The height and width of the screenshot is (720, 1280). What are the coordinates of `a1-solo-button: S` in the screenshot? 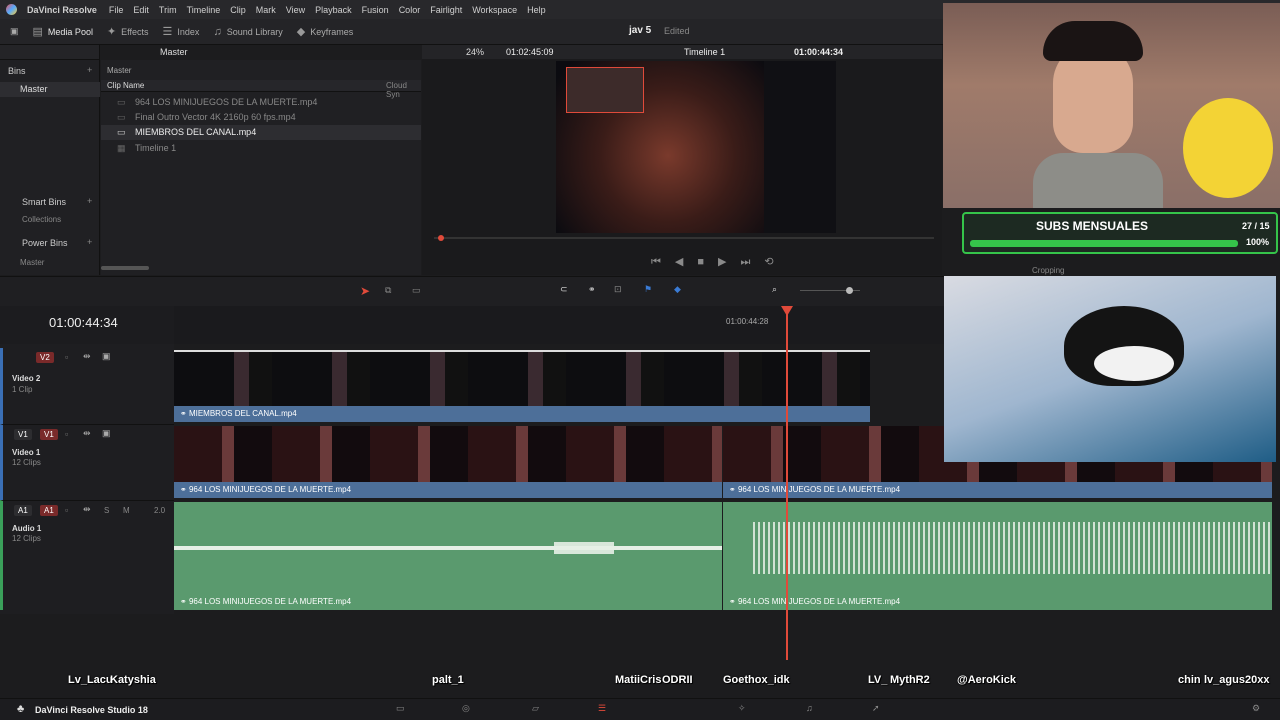 It's located at (106, 510).